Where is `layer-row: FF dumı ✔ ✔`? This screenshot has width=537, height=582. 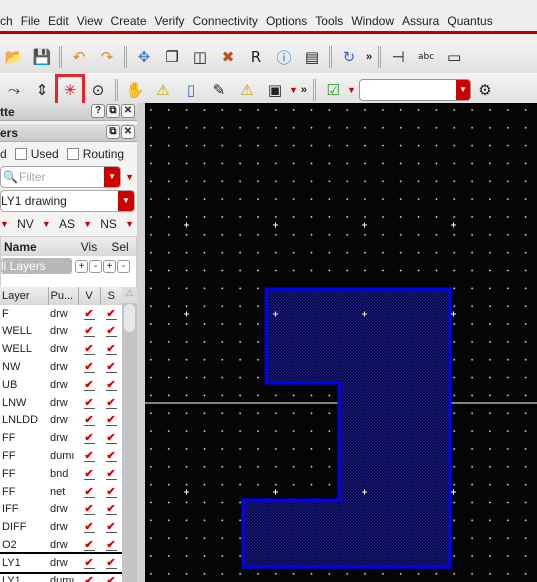 layer-row: FF dumı ✔ ✔ is located at coordinates (61, 456).